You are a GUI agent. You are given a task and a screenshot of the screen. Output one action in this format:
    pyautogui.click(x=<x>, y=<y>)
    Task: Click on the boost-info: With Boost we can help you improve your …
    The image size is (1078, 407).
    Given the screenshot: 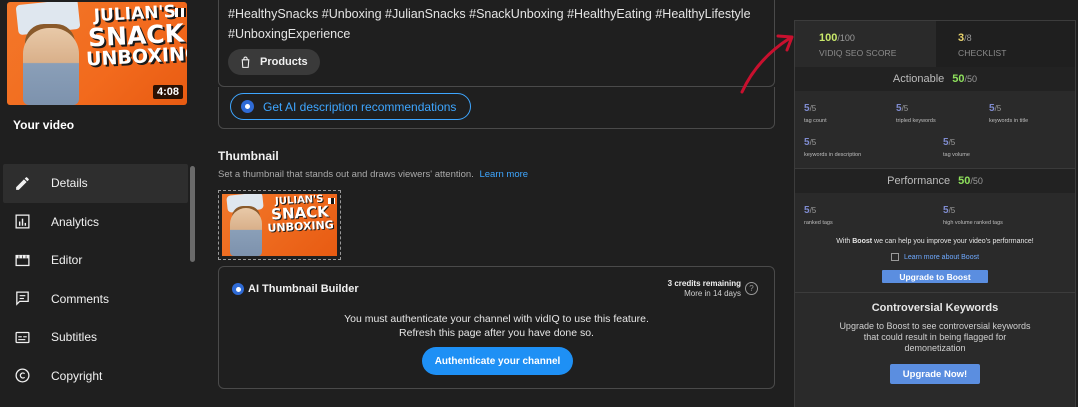 What is the action you would take?
    pyautogui.click(x=935, y=241)
    